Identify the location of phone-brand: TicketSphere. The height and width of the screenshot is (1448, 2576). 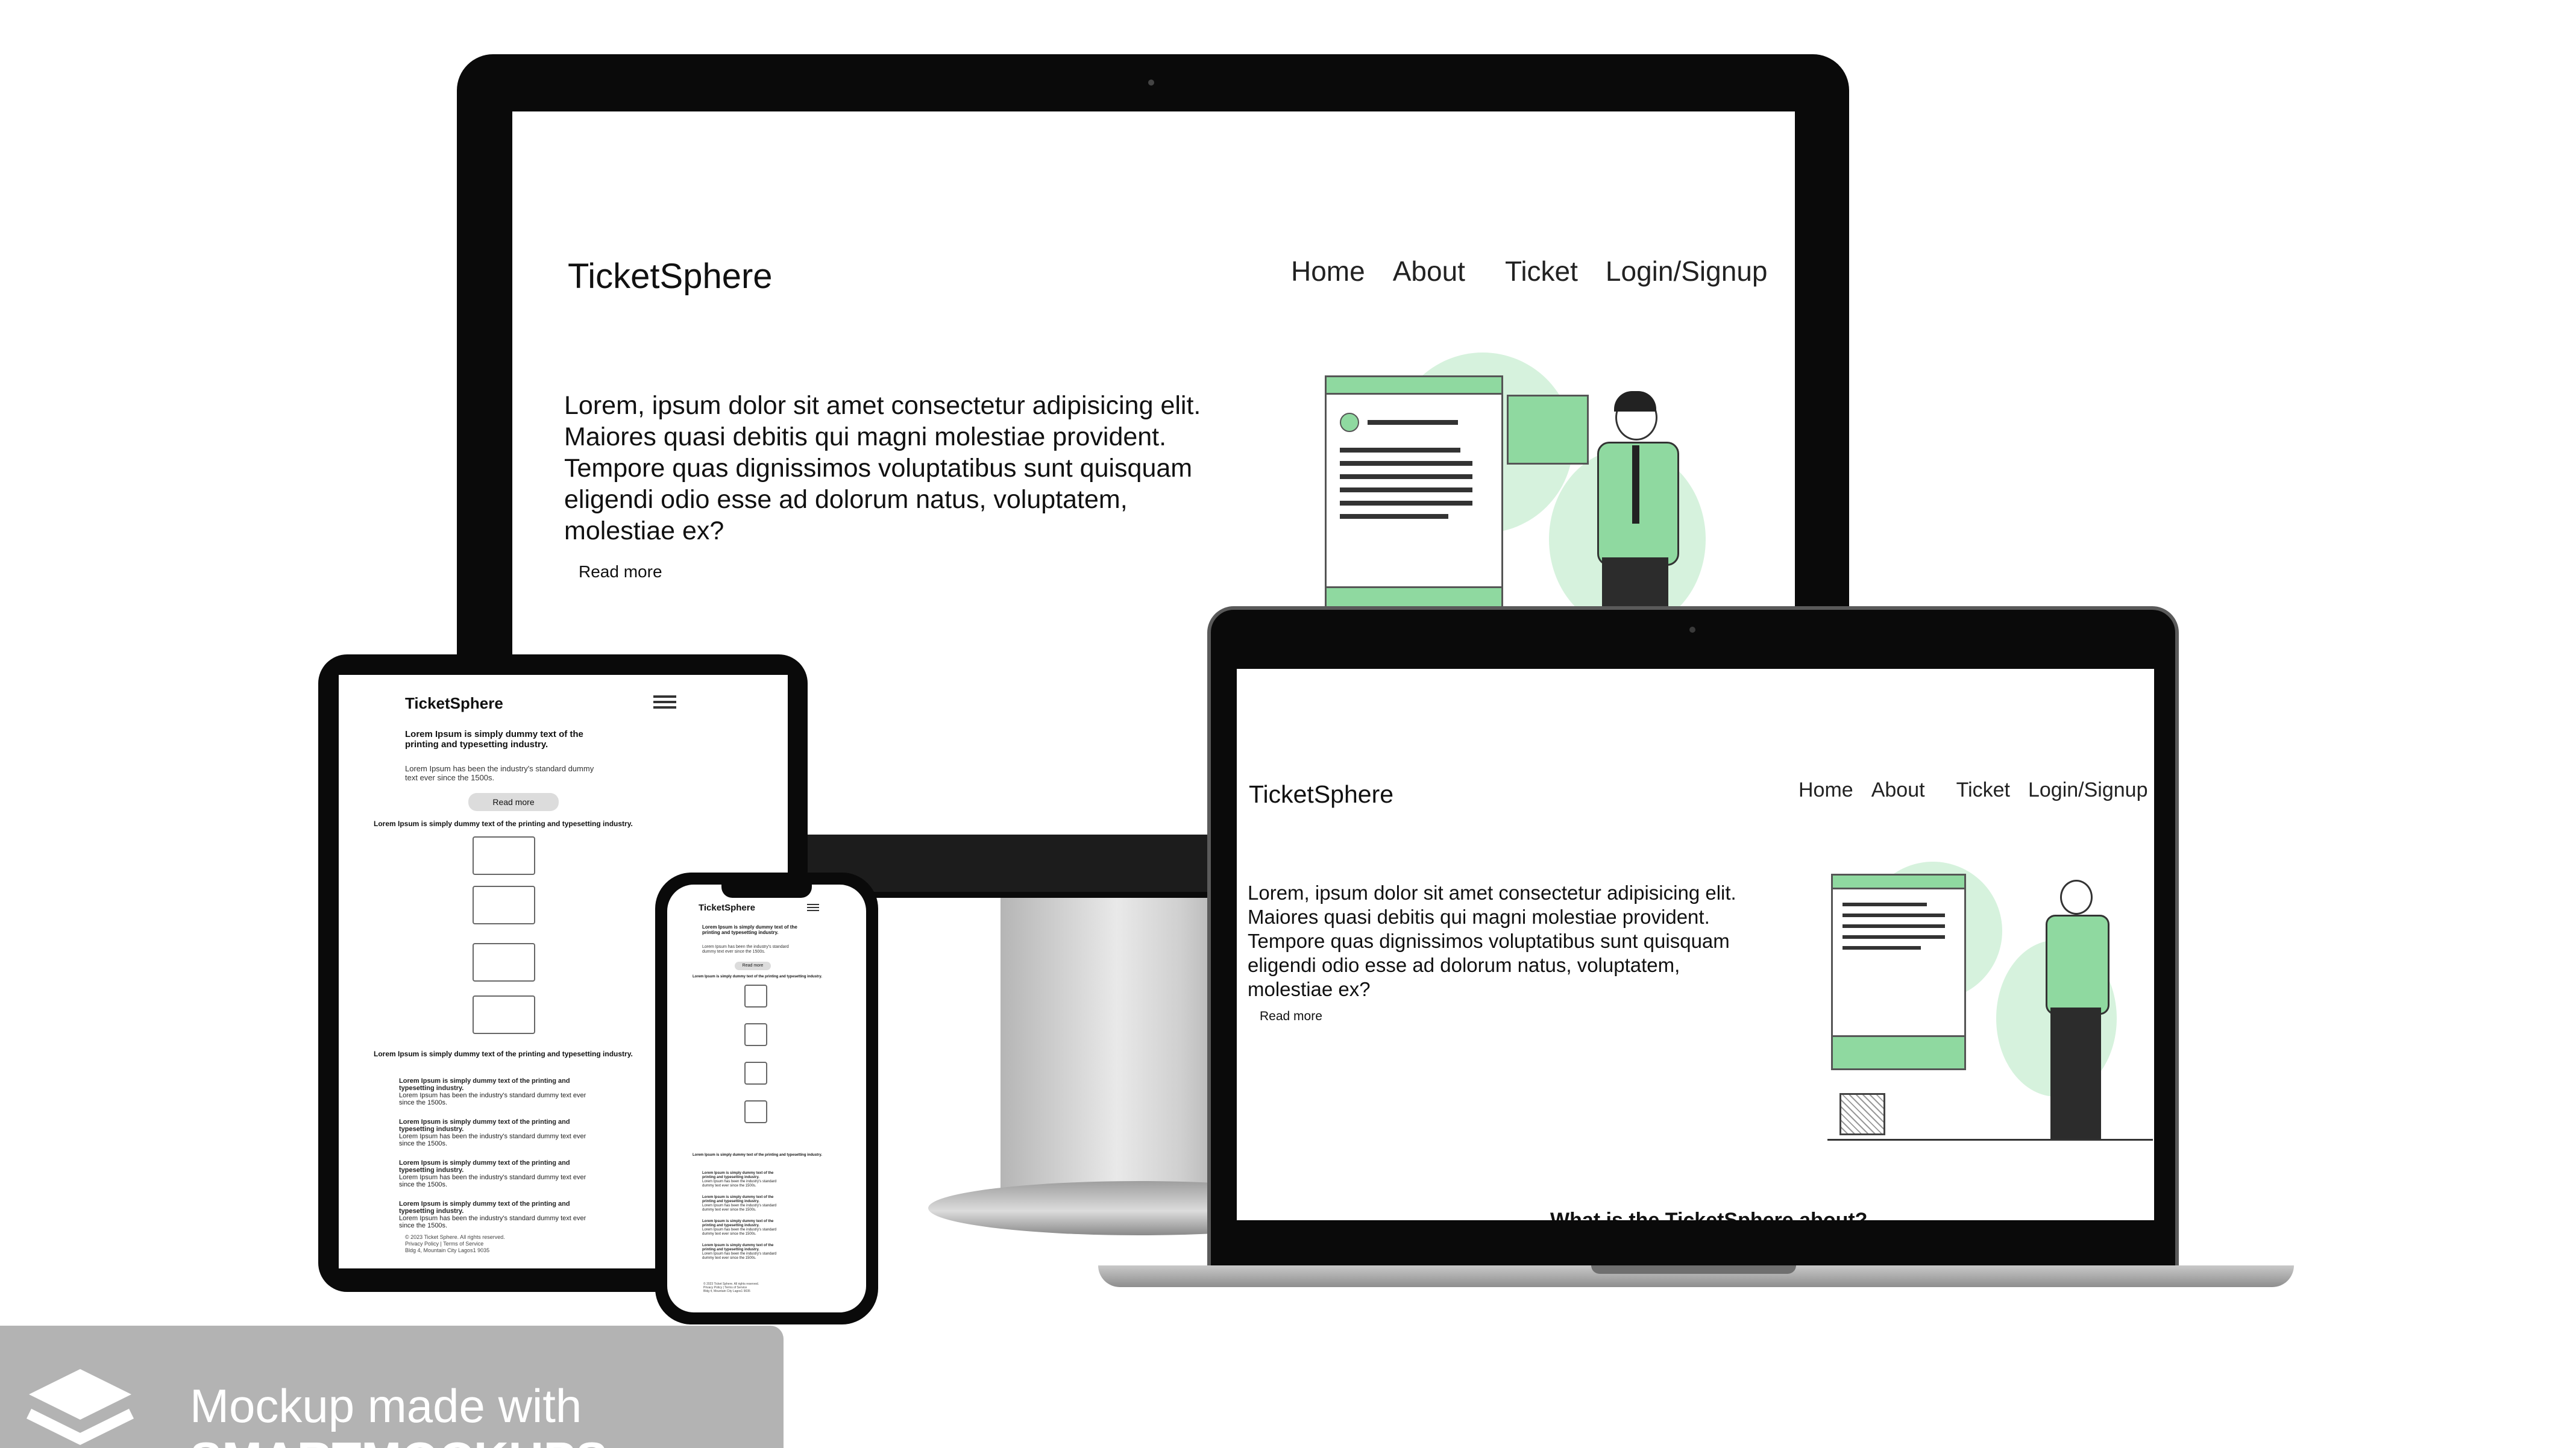
(727, 908).